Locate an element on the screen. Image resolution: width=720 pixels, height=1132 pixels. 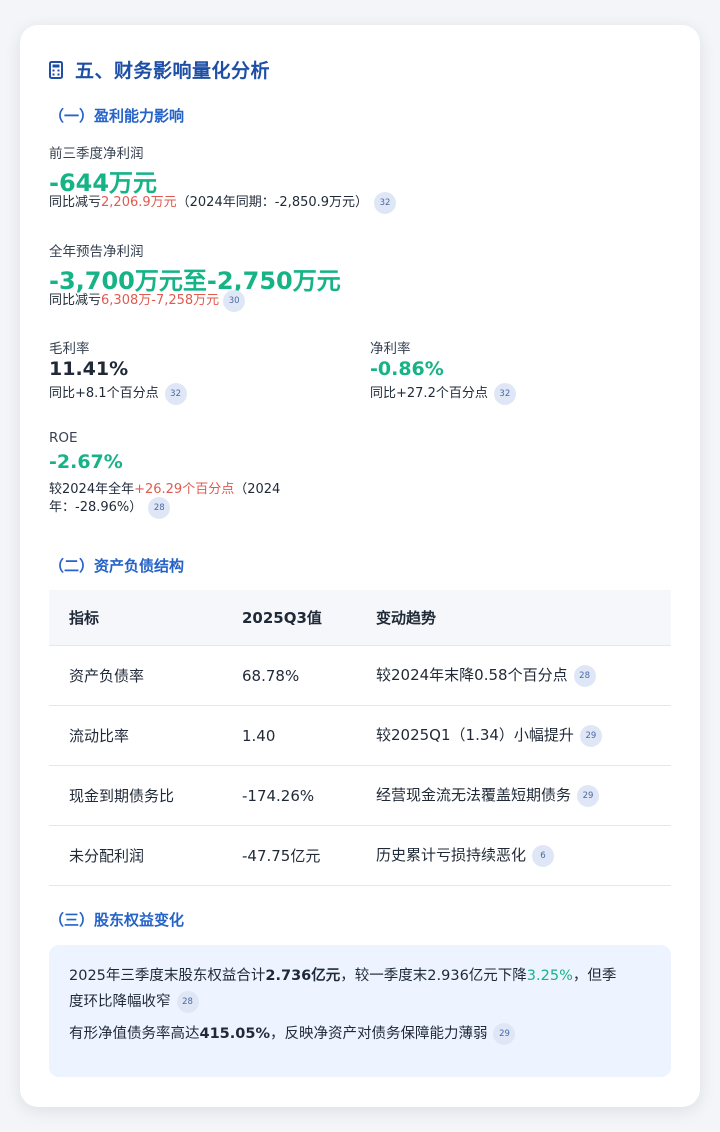
text-span: 2025年三季度末股东权益合计 is located at coordinates (167, 976).